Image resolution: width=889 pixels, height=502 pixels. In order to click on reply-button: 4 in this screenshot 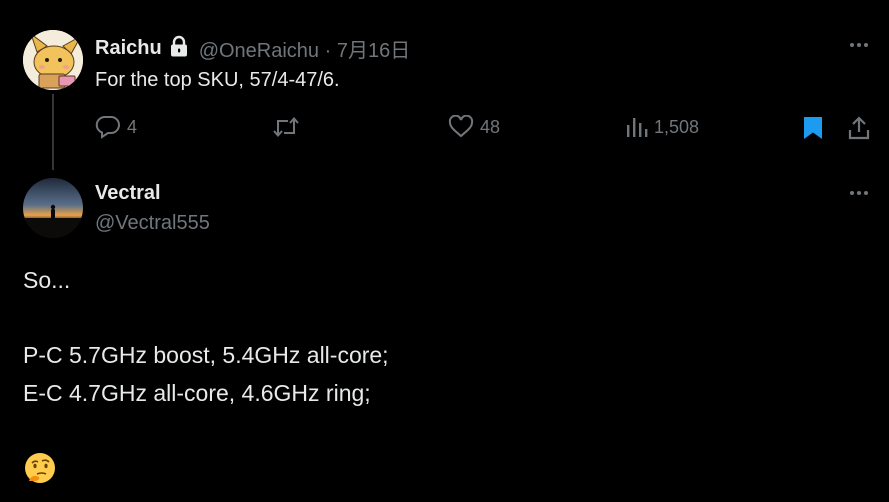, I will do `click(116, 127)`.